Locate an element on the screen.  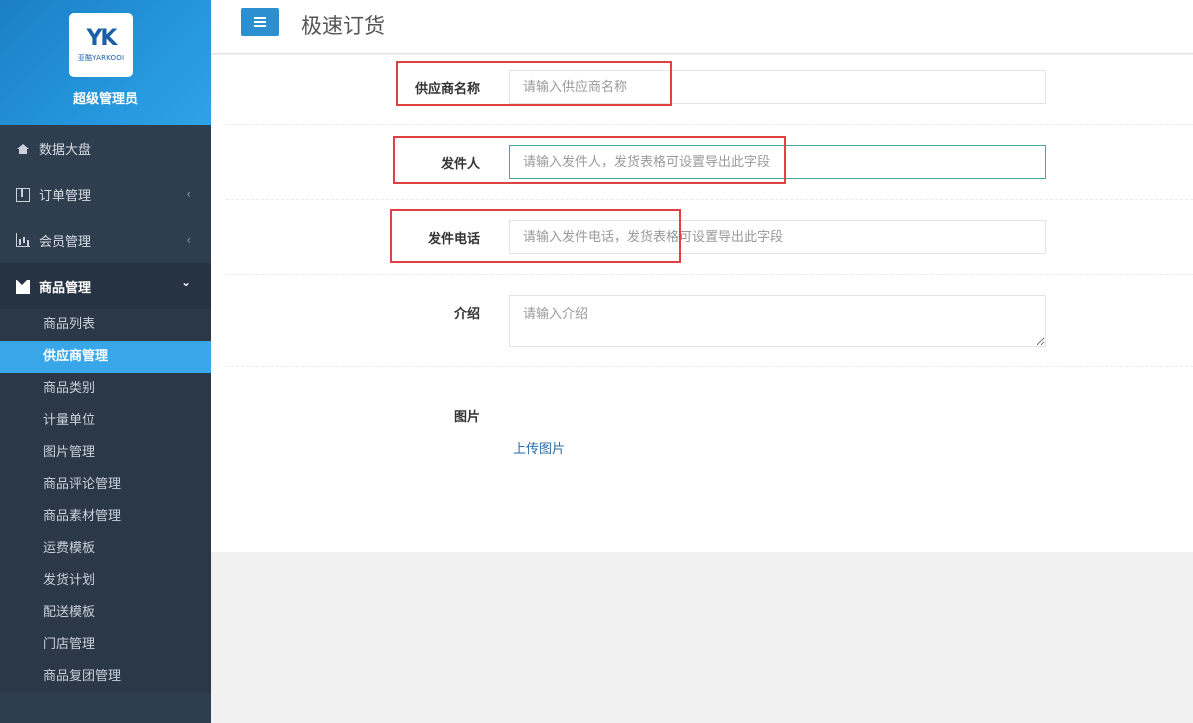
sidebar-item-dashboard: 数据大盘 is located at coordinates (105, 148).